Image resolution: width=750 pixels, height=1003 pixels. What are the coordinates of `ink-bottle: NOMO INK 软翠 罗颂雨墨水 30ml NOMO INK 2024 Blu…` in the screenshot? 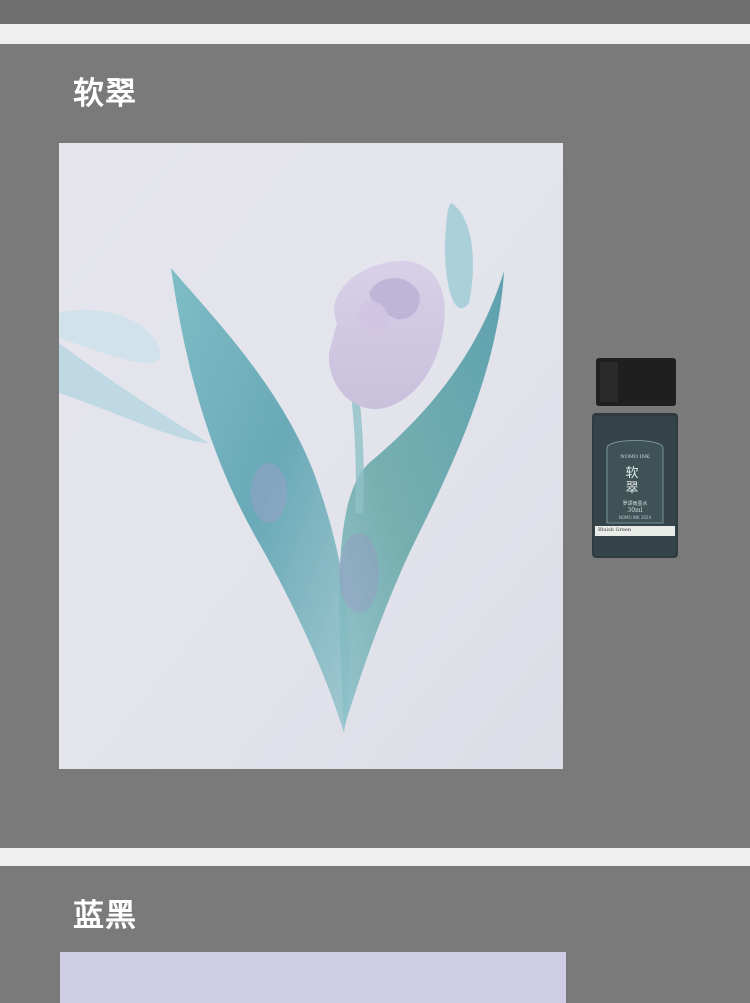 It's located at (635, 458).